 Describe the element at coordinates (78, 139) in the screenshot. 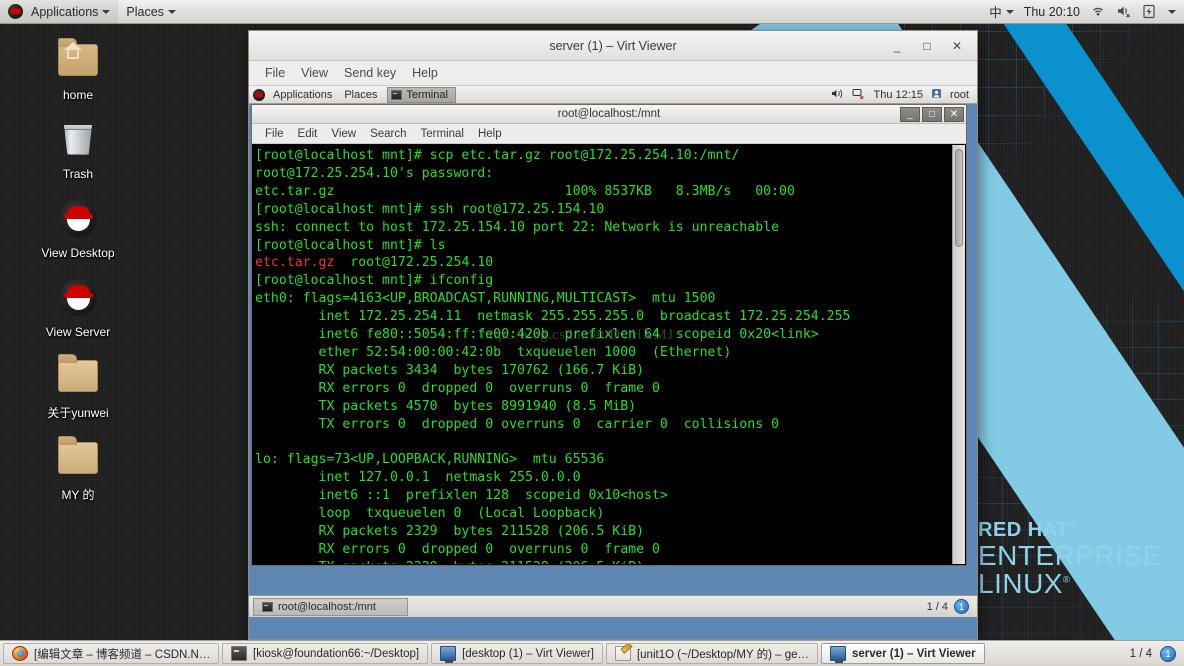

I see `trash-icon` at that location.